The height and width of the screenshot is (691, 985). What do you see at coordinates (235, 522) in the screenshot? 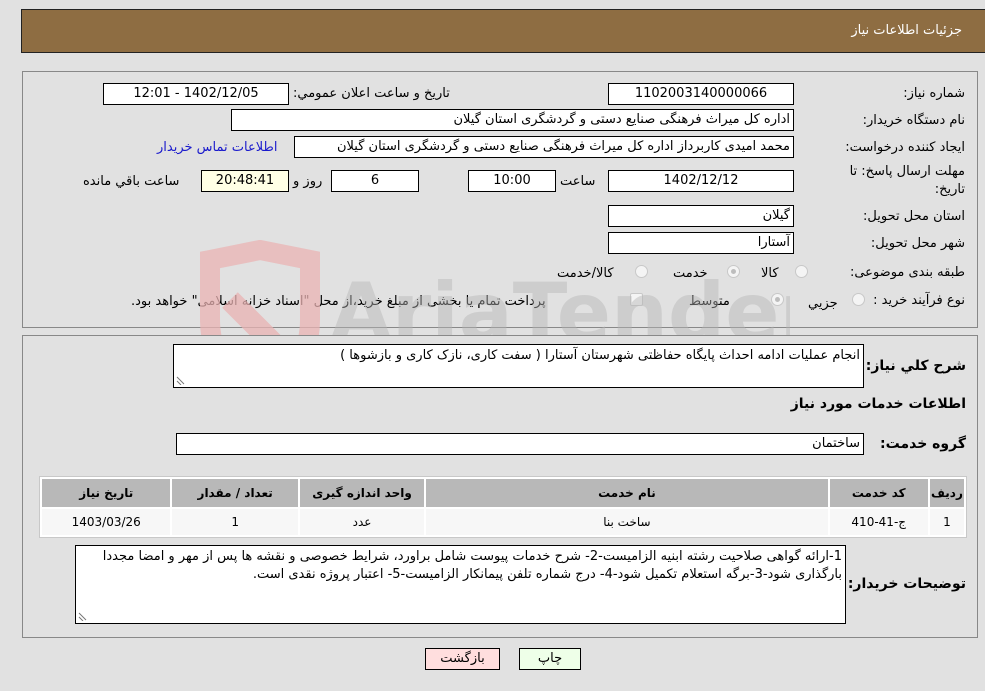
I see `cell-quantity: 1` at bounding box center [235, 522].